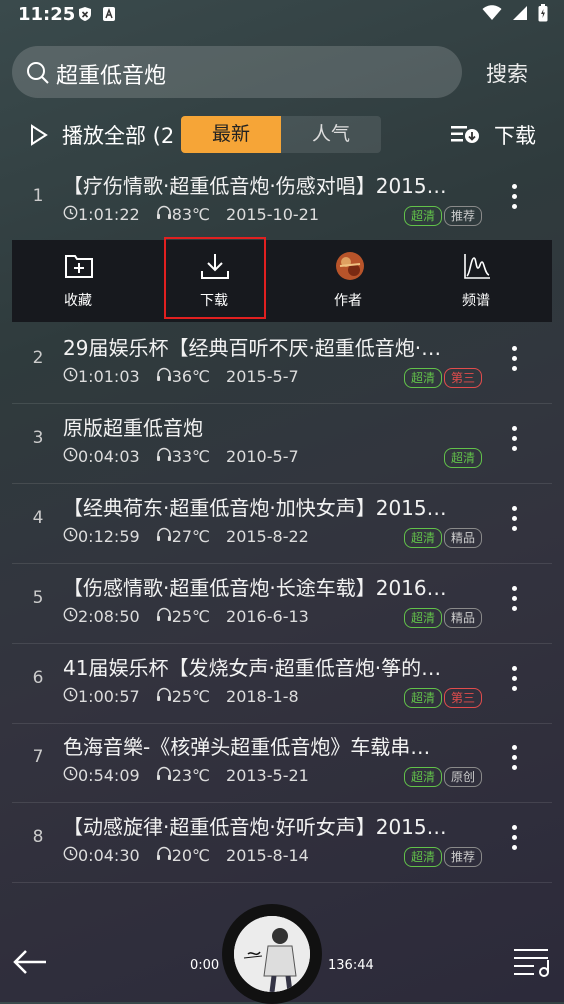 The image size is (564, 1004). I want to click on favorite-action: 收藏, so click(78, 281).